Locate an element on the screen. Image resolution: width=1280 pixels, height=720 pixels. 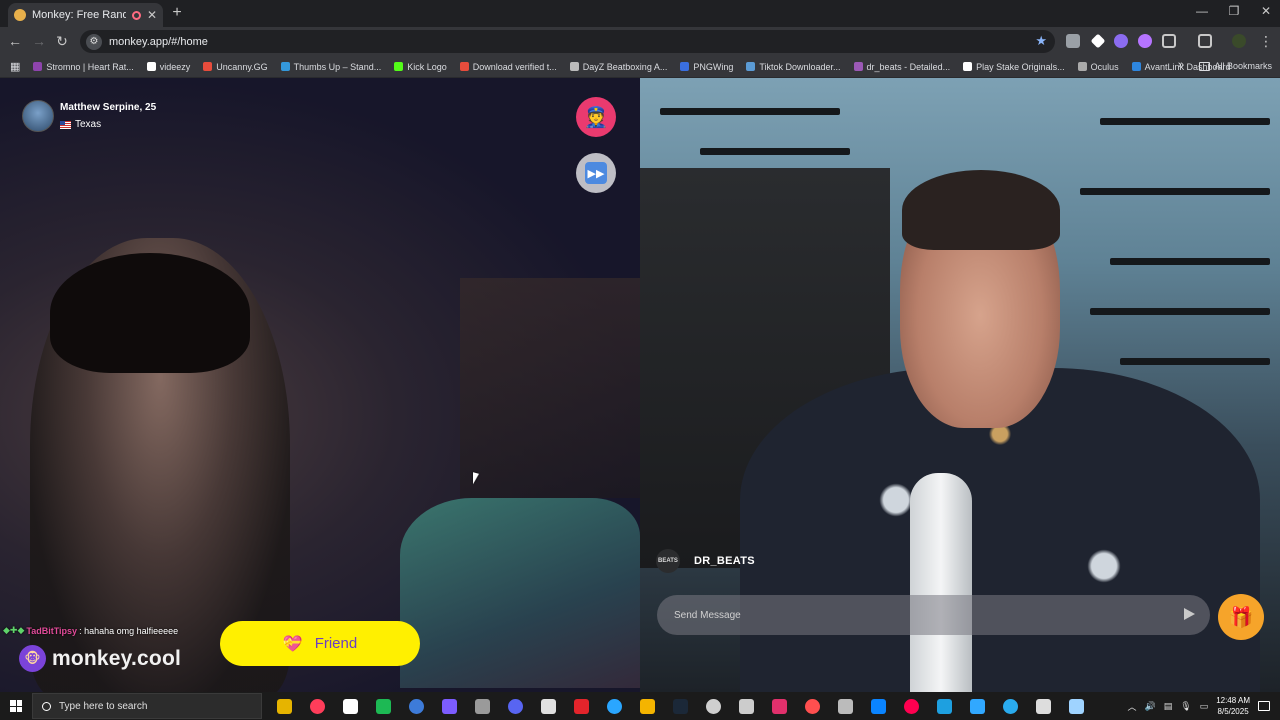
bookmark-item: Kick Logo is located at coordinates (420, 67).